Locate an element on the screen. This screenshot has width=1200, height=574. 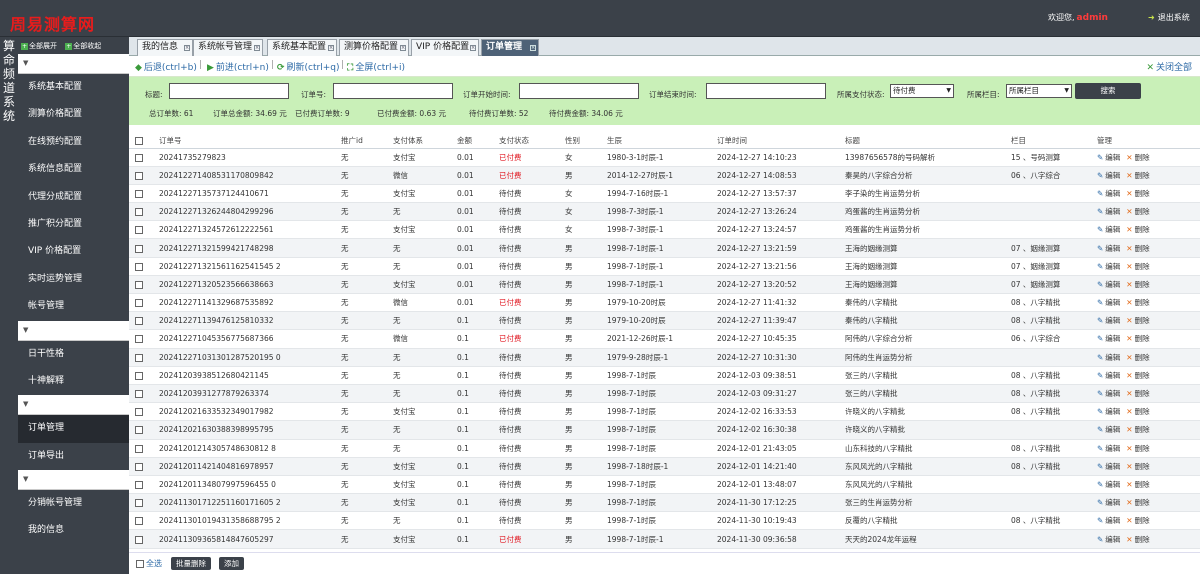
fullscreen-button: ⛶ 全屏(ctrl+i) is located at coordinates (376, 66).